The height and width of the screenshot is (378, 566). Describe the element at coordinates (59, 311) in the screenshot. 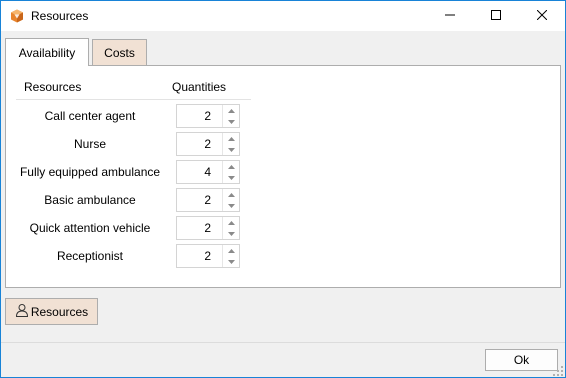

I see `resources-button-label: Resources` at that location.